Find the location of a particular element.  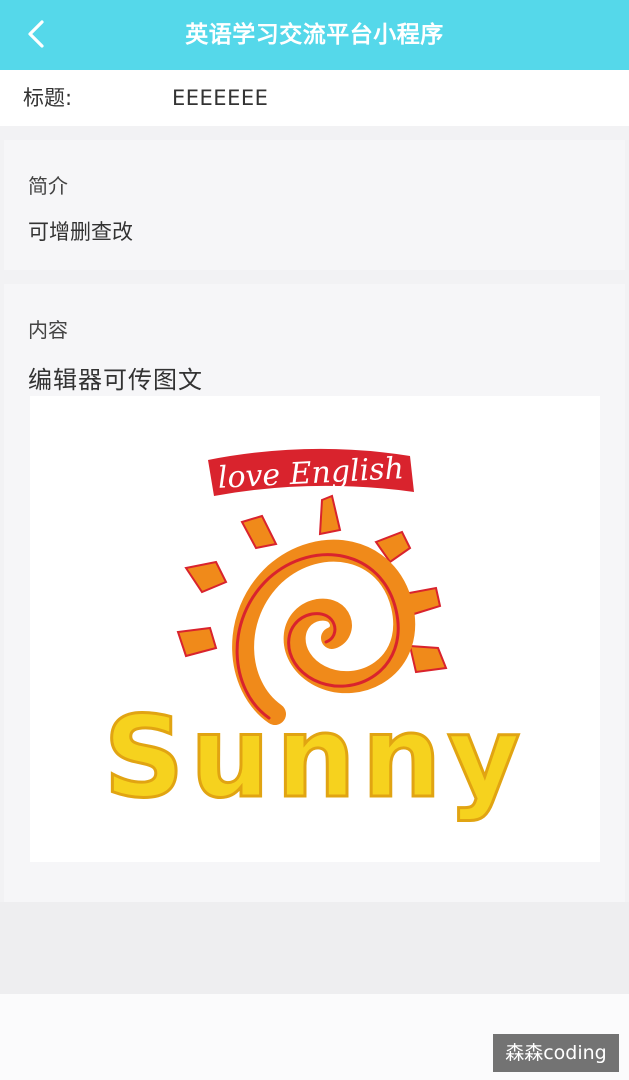

content-text: 编辑器可传图文 is located at coordinates (115, 380).